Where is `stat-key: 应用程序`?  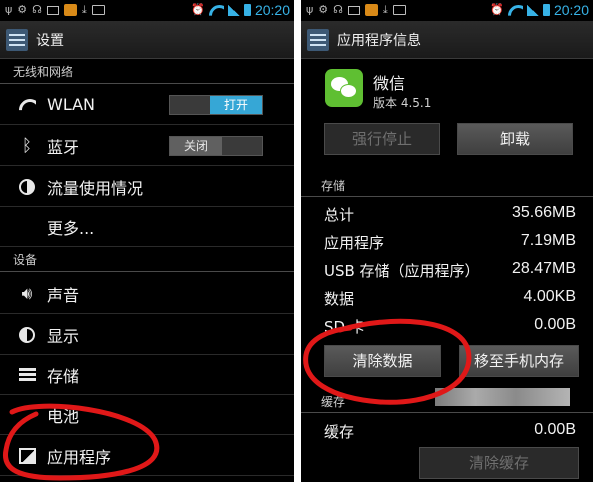 stat-key: 应用程序 is located at coordinates (354, 243).